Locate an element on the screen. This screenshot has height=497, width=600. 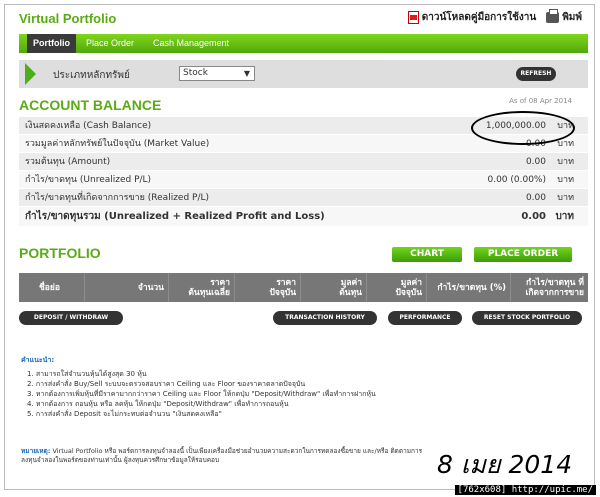
account-balance-title: ACCOUNT BALANCE is located at coordinates (90, 105).